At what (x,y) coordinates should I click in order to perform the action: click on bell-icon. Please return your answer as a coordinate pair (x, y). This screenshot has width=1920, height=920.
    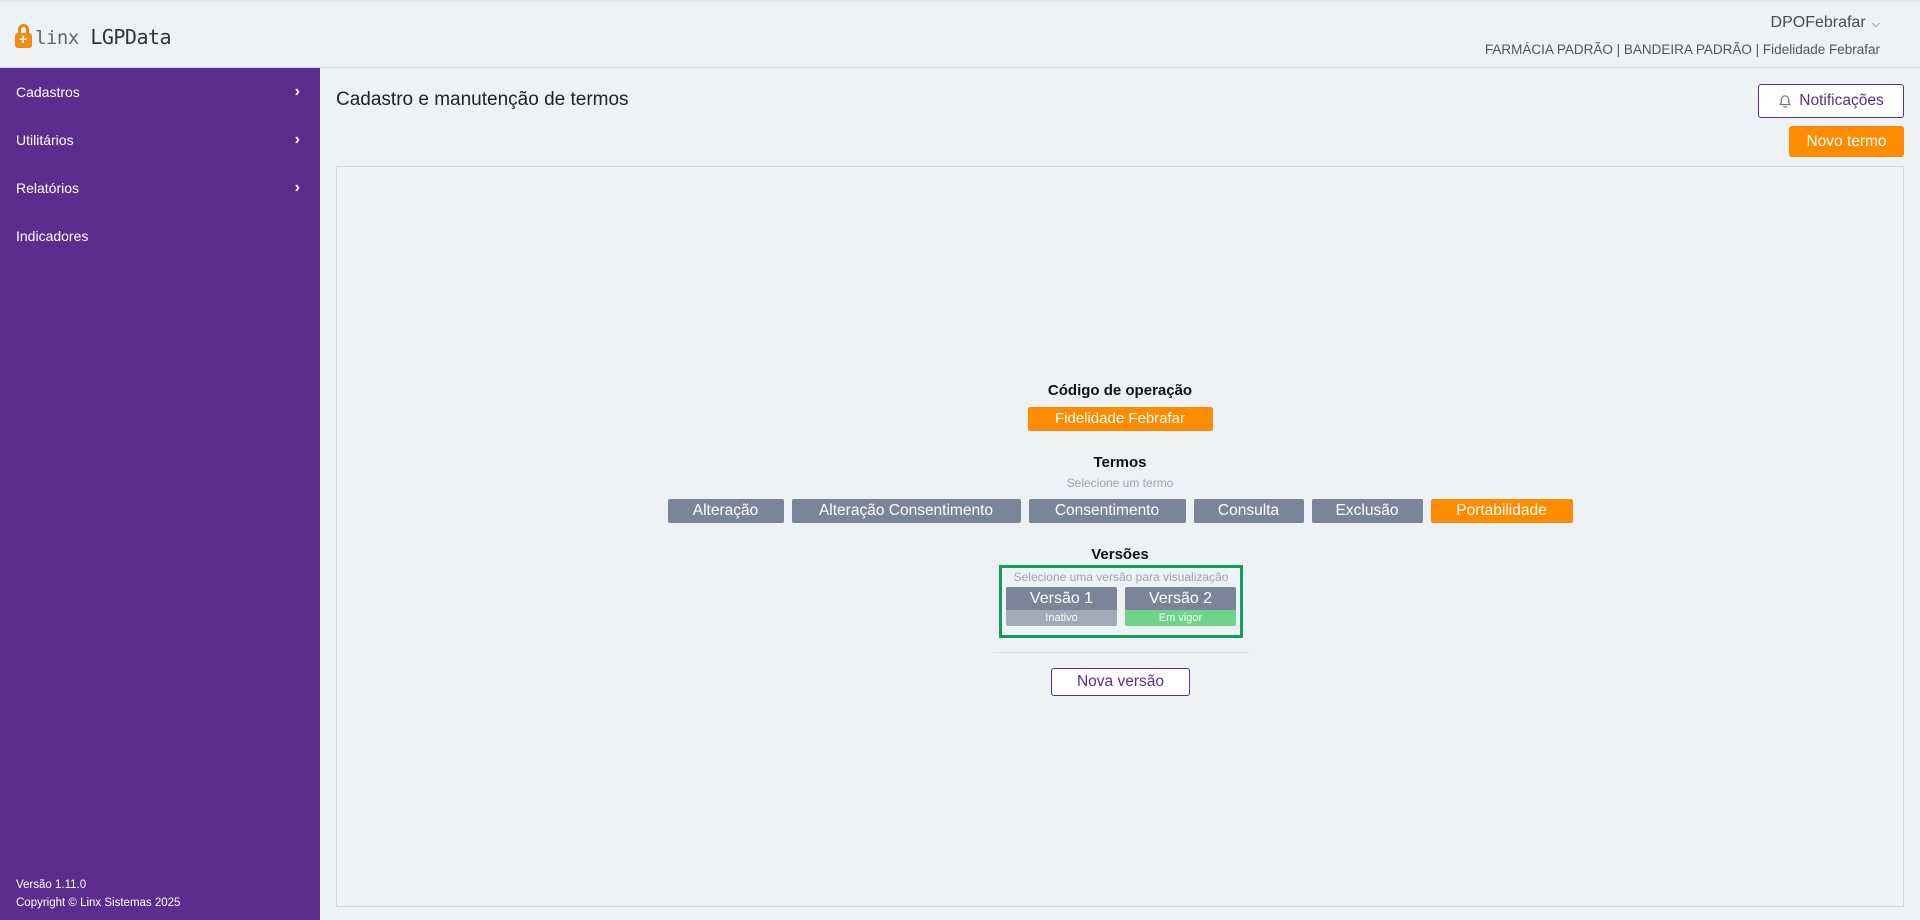
    Looking at the image, I should click on (1785, 101).